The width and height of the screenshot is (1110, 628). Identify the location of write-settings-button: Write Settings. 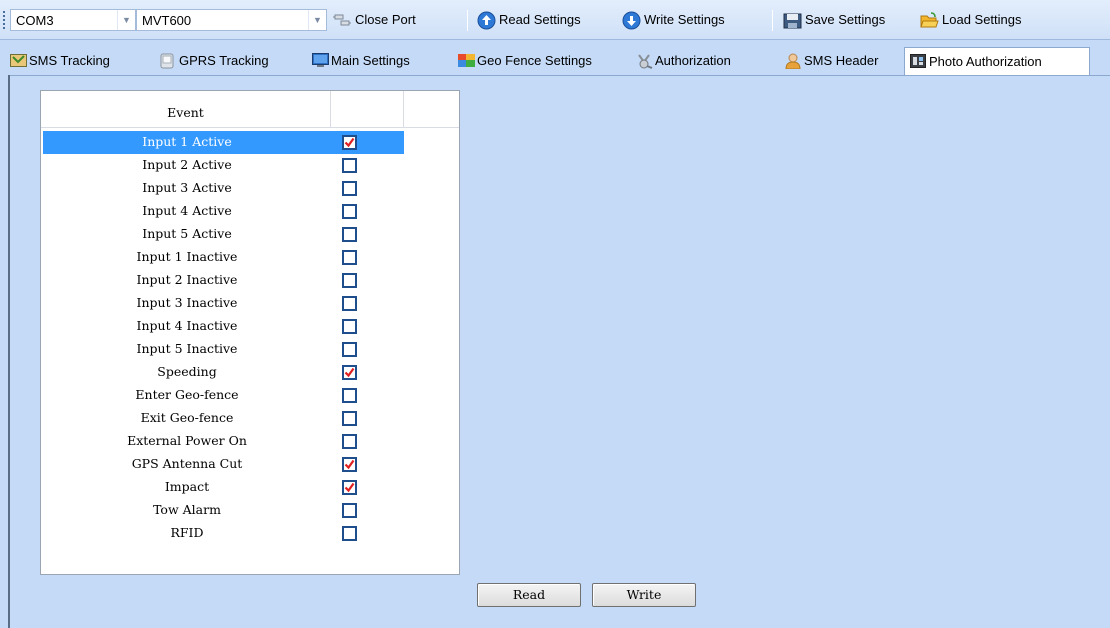
(693, 20).